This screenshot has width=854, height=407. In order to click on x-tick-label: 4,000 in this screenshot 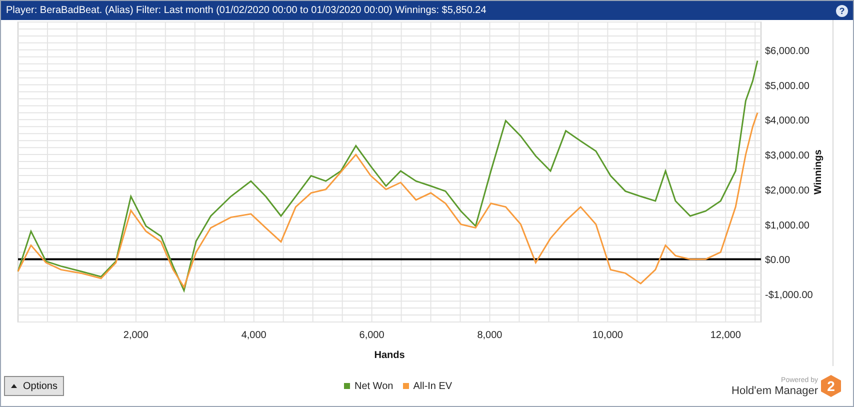, I will do `click(253, 335)`.